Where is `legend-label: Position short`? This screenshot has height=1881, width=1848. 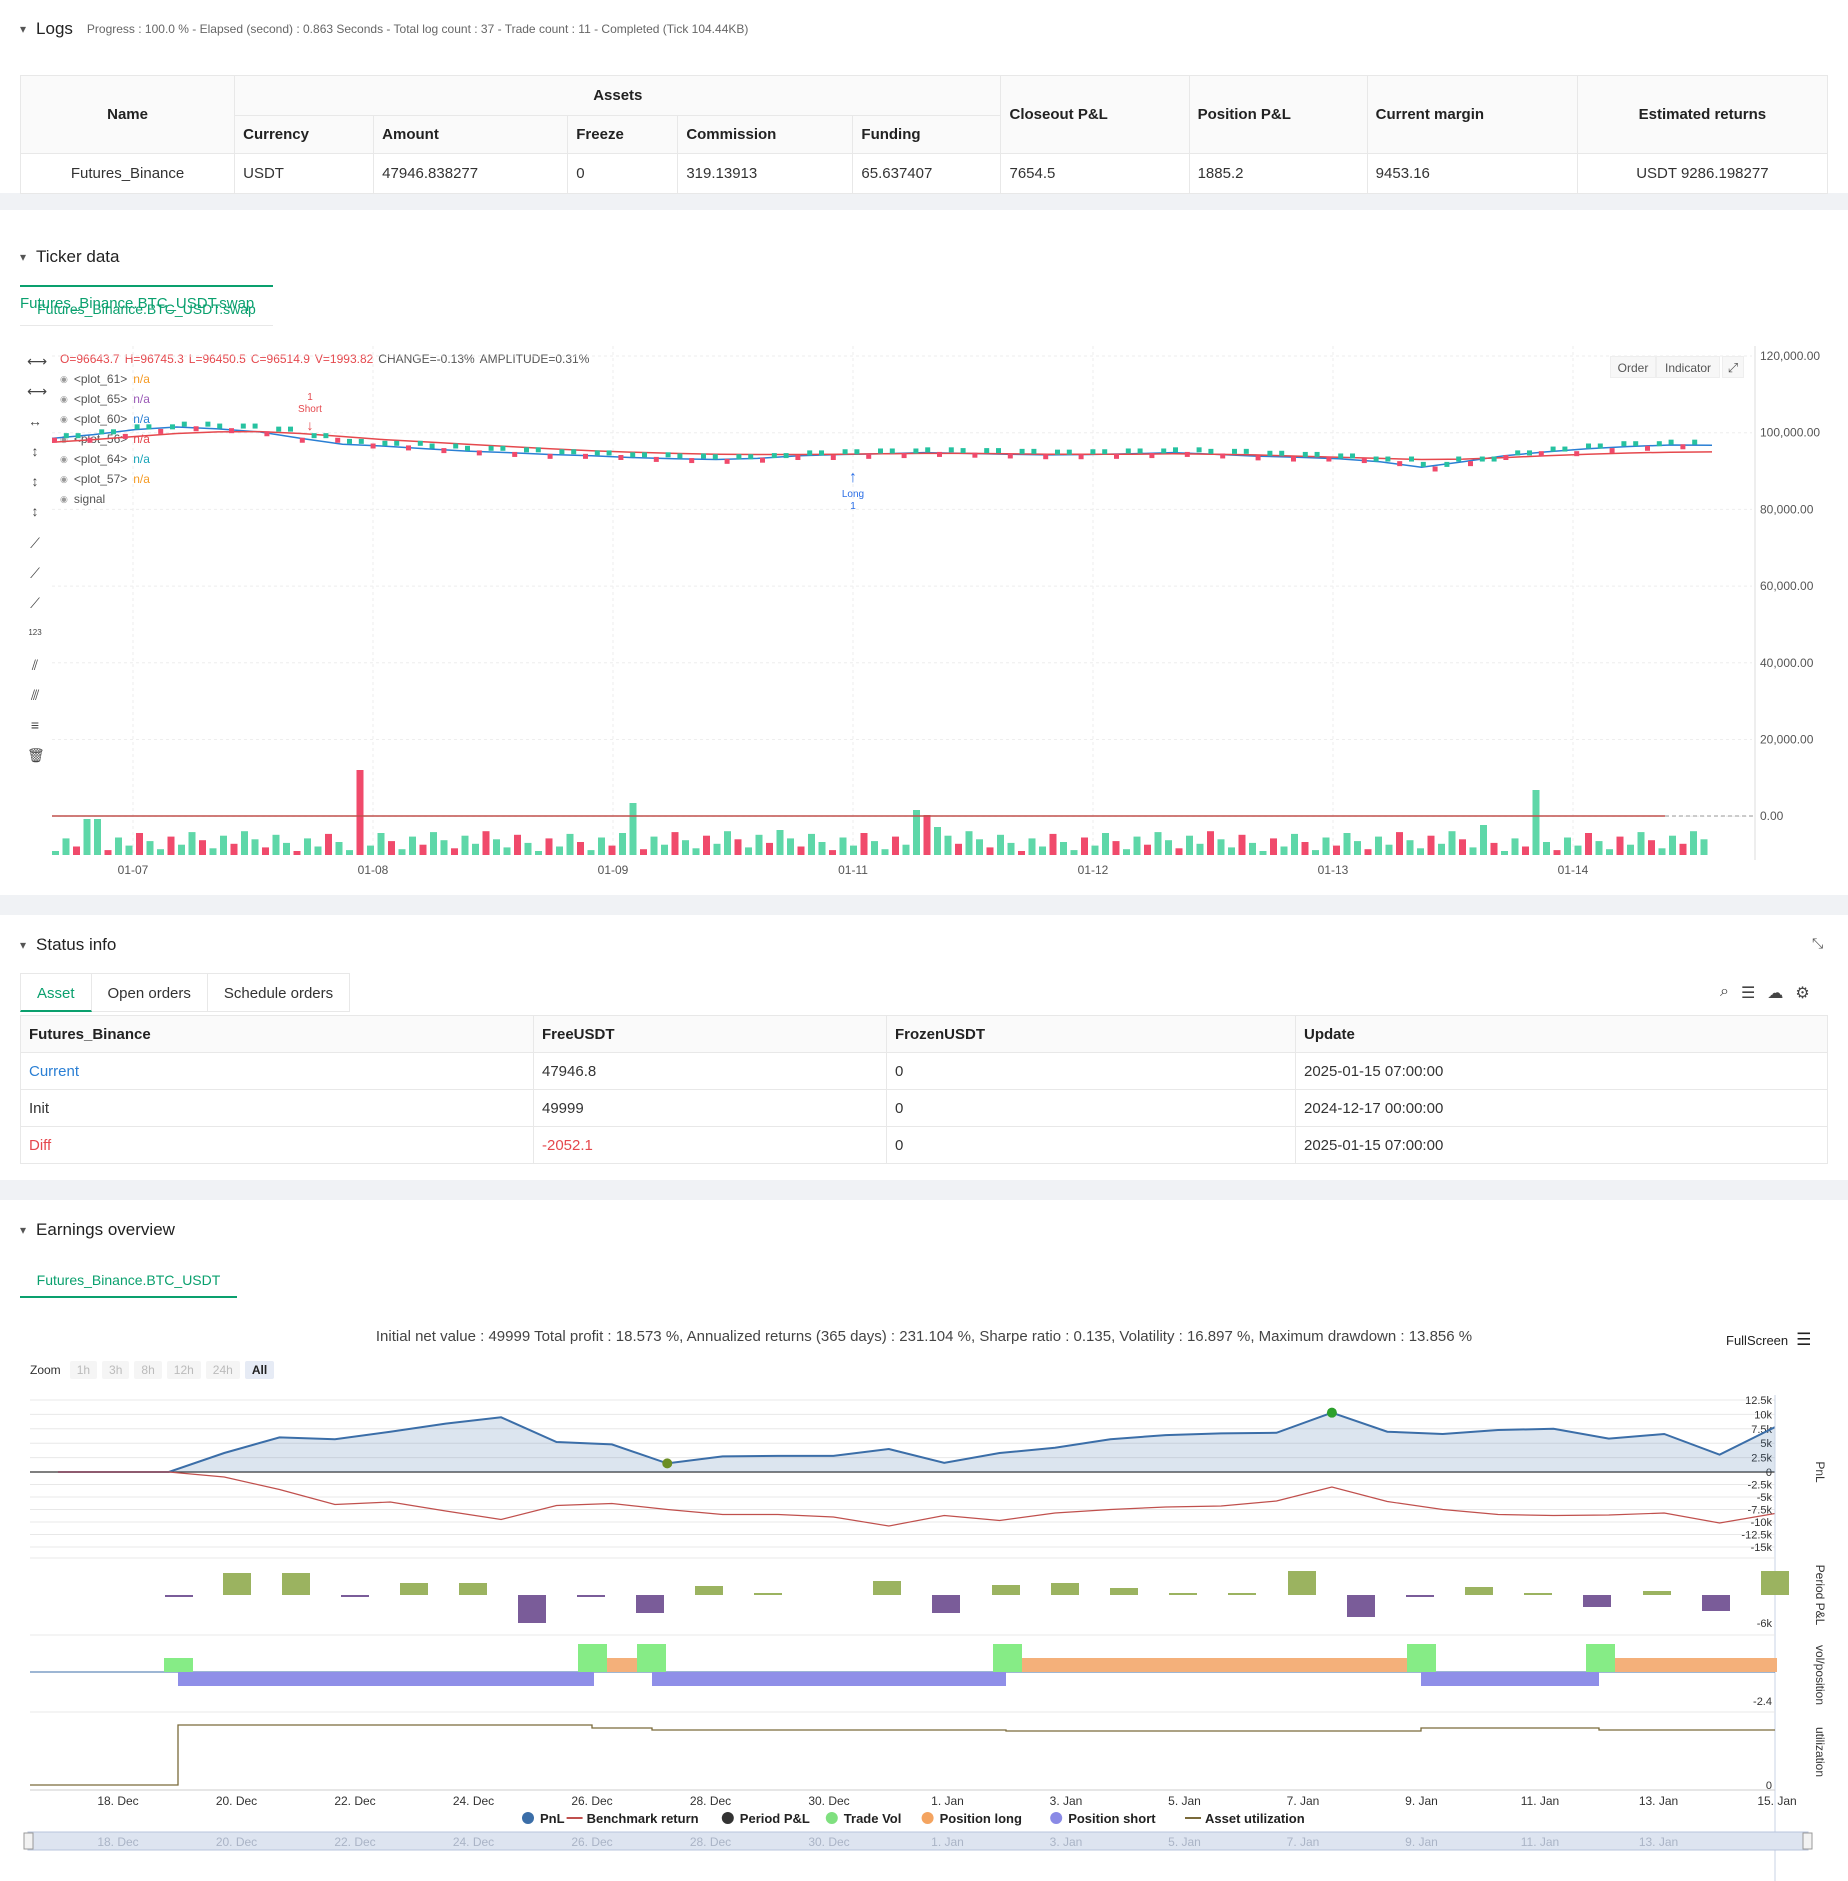 legend-label: Position short is located at coordinates (1112, 1818).